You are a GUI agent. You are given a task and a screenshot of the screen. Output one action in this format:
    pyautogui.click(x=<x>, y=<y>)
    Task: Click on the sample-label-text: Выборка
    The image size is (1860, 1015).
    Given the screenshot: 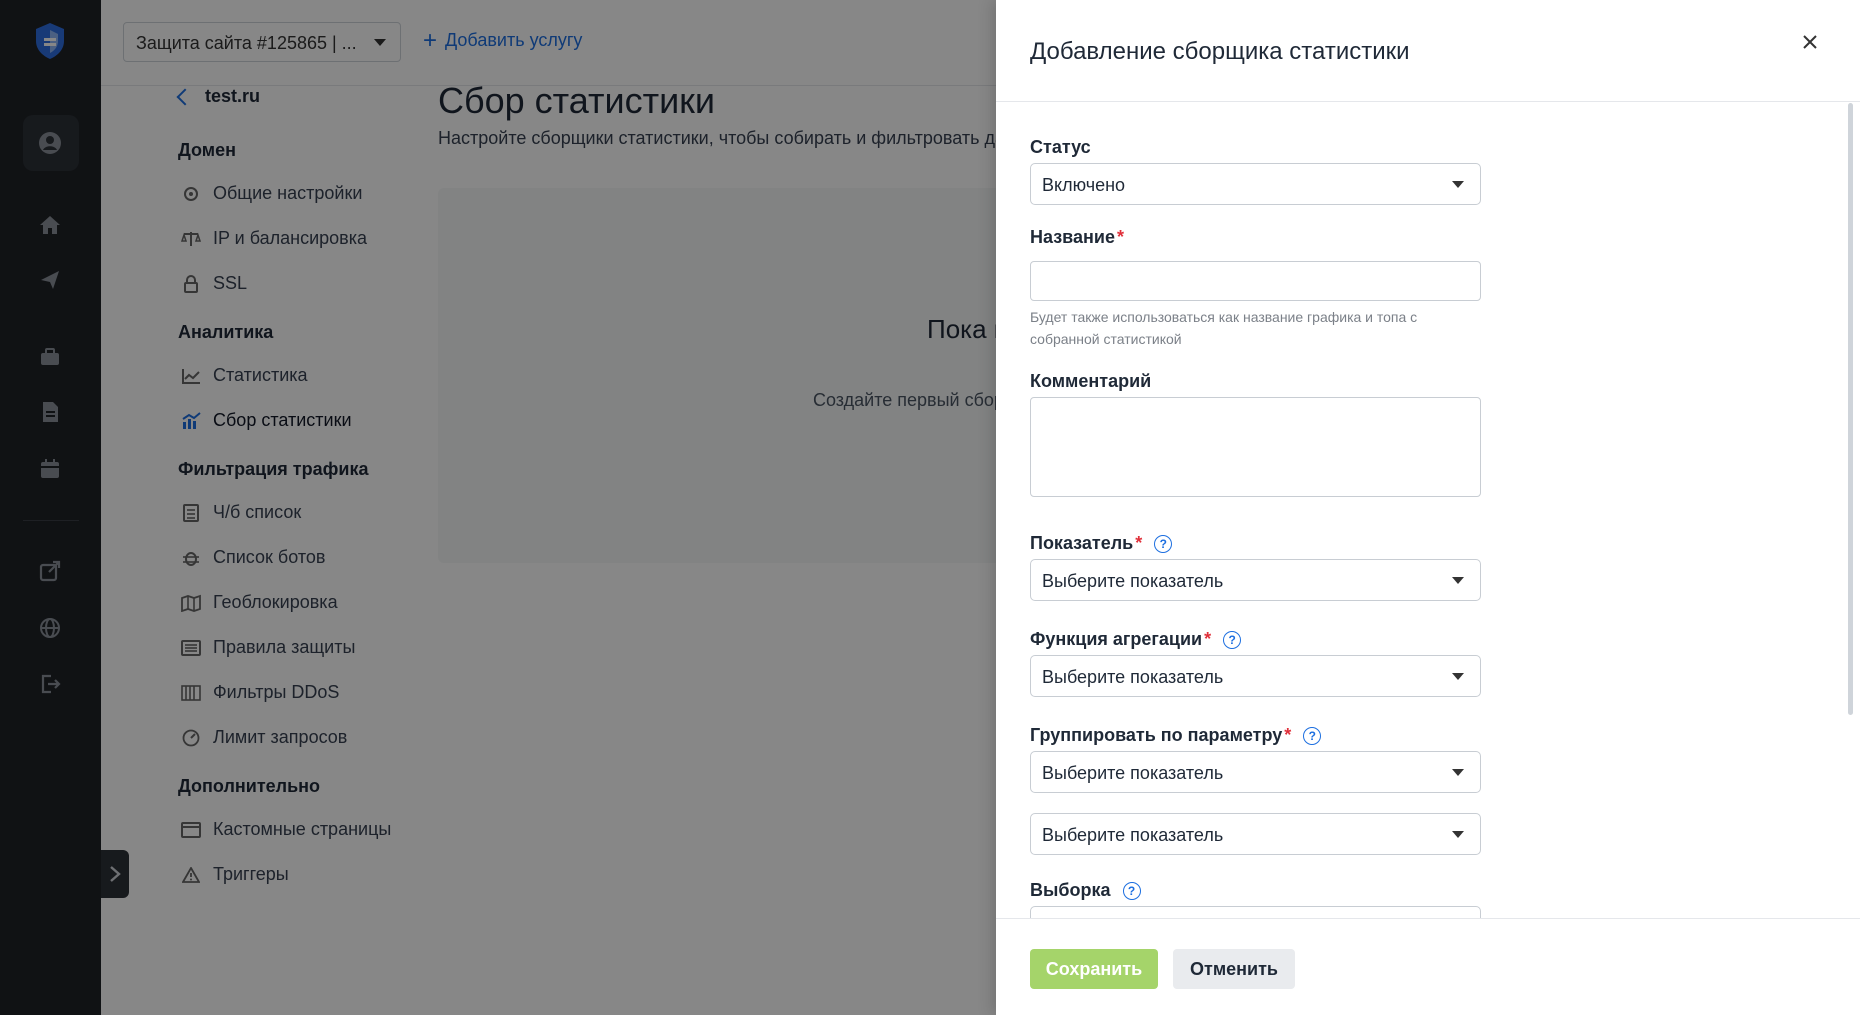 What is the action you would take?
    pyautogui.click(x=1070, y=890)
    